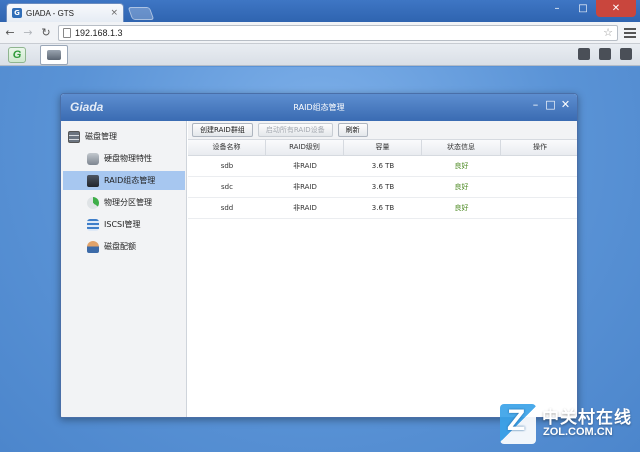  What do you see at coordinates (516, 420) in the screenshot?
I see `zol-logo-letter: Z` at bounding box center [516, 420].